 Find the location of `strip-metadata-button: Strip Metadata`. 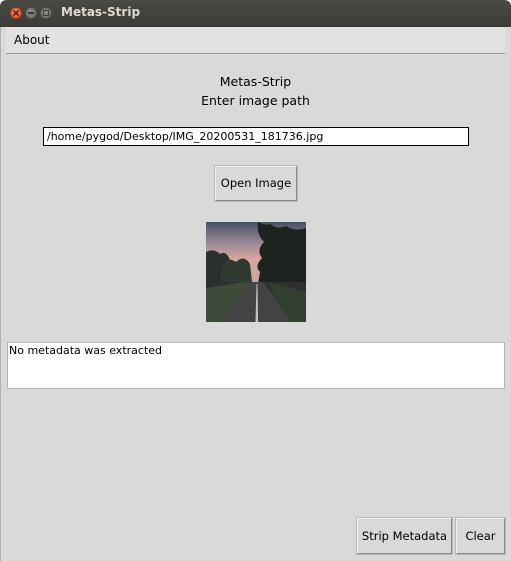

strip-metadata-button: Strip Metadata is located at coordinates (404, 536).